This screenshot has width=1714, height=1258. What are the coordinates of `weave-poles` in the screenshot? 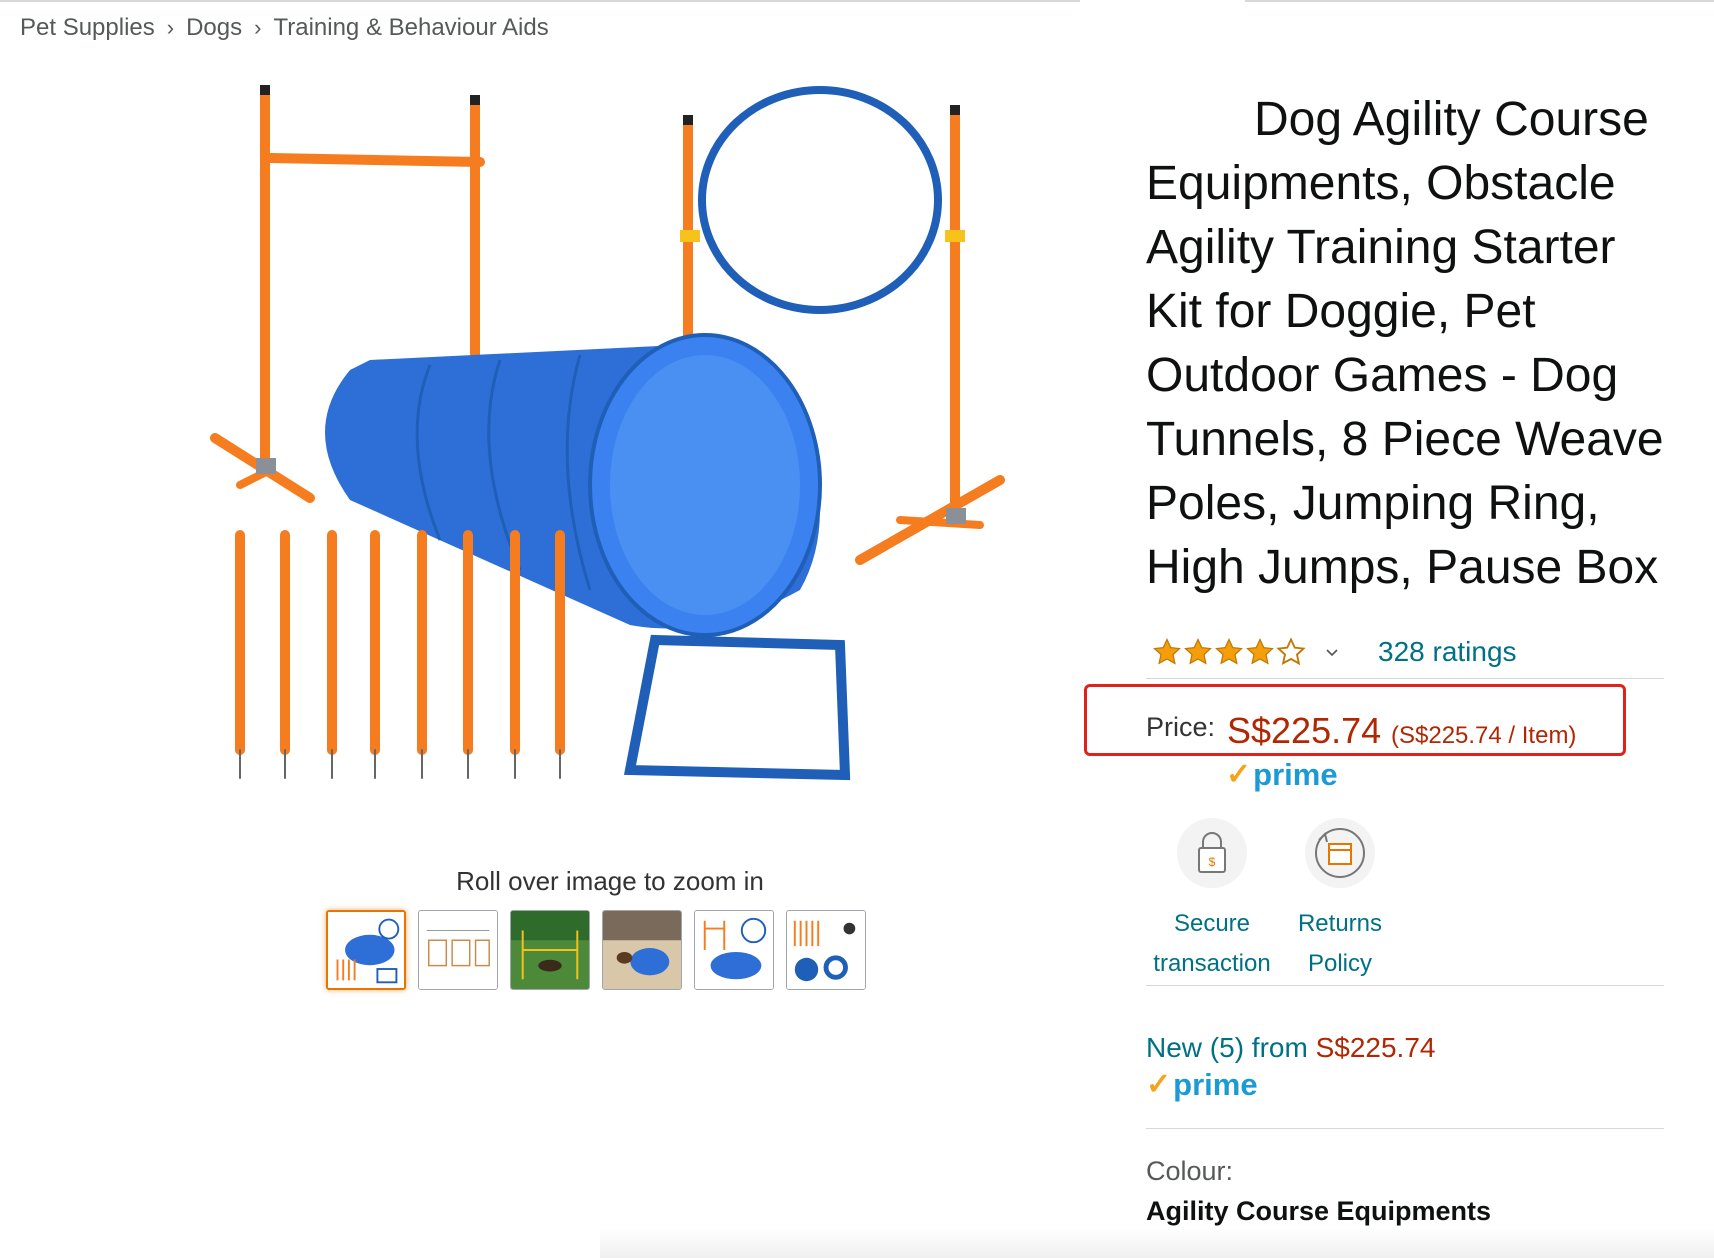 It's located at (400, 654).